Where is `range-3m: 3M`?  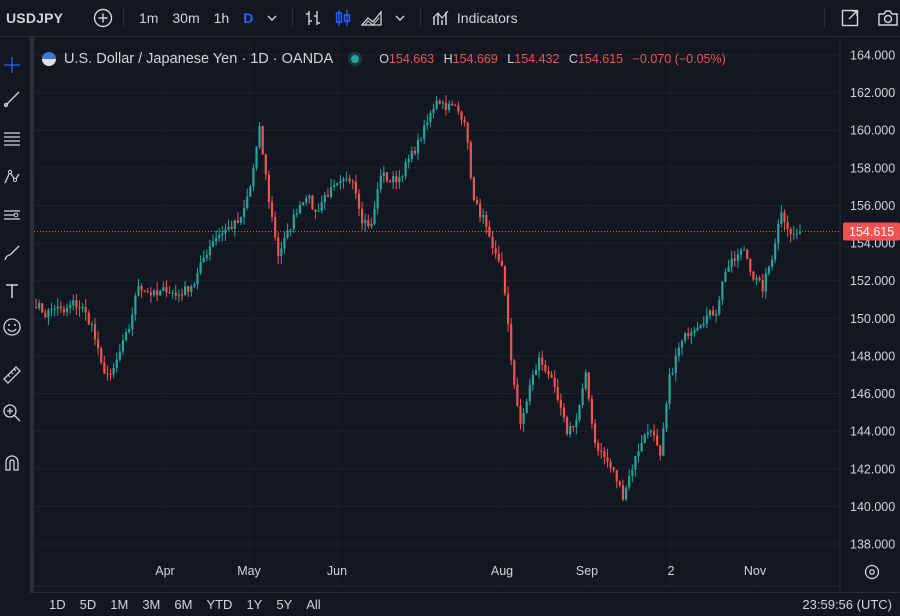 range-3m: 3M is located at coordinates (151, 604).